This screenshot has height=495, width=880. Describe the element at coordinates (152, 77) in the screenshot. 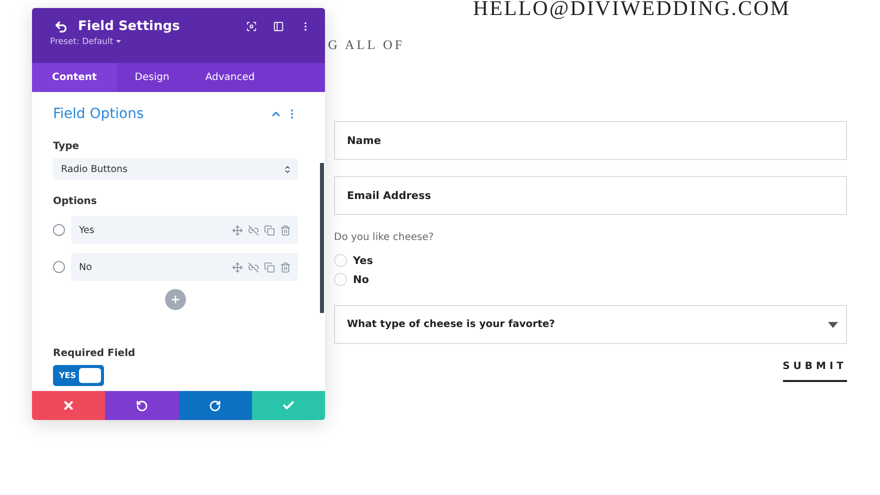

I see `tab: Design` at that location.